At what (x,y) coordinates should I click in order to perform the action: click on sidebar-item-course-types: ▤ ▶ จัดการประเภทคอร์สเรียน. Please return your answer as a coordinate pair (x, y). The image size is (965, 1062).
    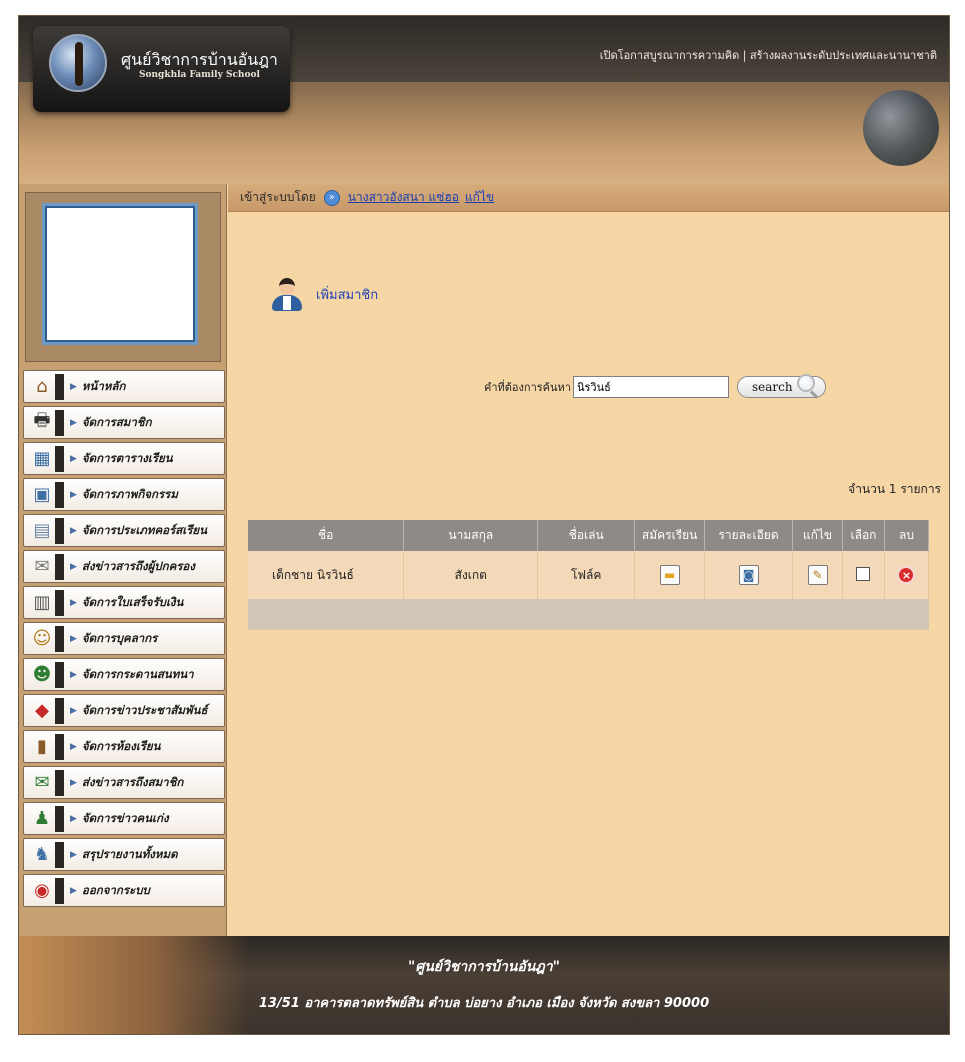
    Looking at the image, I should click on (124, 530).